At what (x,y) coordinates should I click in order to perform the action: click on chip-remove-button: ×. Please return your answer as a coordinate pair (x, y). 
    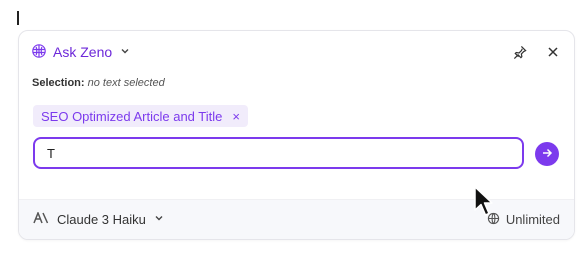
    Looking at the image, I should click on (236, 116).